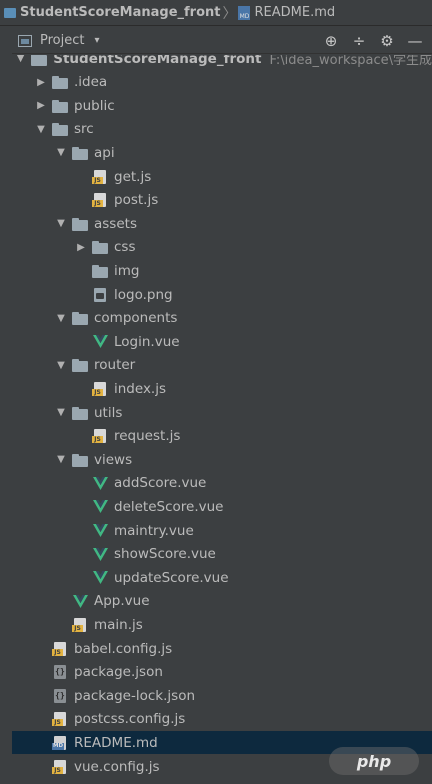 The image size is (432, 784). What do you see at coordinates (222, 719) in the screenshot?
I see `tree-file-row: postcss.config.js` at bounding box center [222, 719].